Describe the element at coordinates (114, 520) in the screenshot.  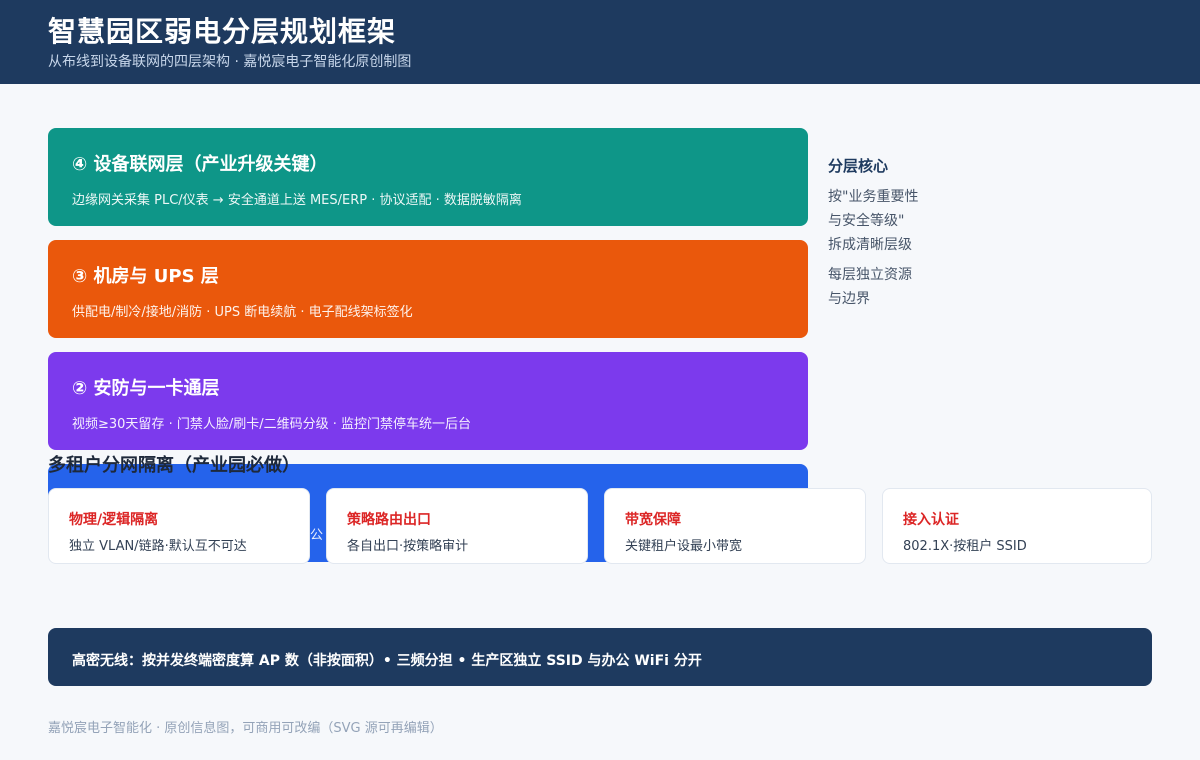
I see `card-title: 物理/逻辑隔离` at that location.